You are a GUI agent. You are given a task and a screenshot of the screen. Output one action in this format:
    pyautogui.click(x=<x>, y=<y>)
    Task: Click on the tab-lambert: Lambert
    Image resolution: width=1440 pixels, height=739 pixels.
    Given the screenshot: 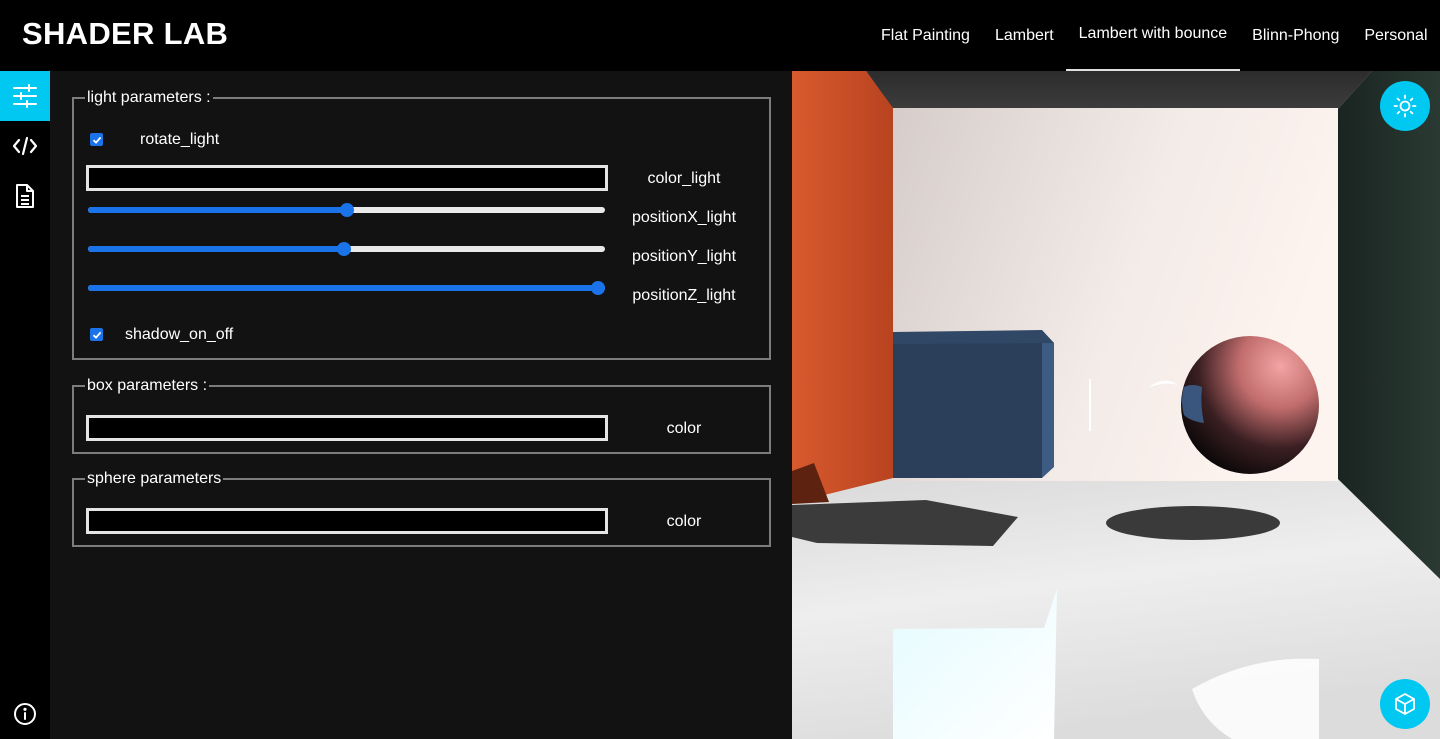 What is the action you would take?
    pyautogui.click(x=1024, y=35)
    